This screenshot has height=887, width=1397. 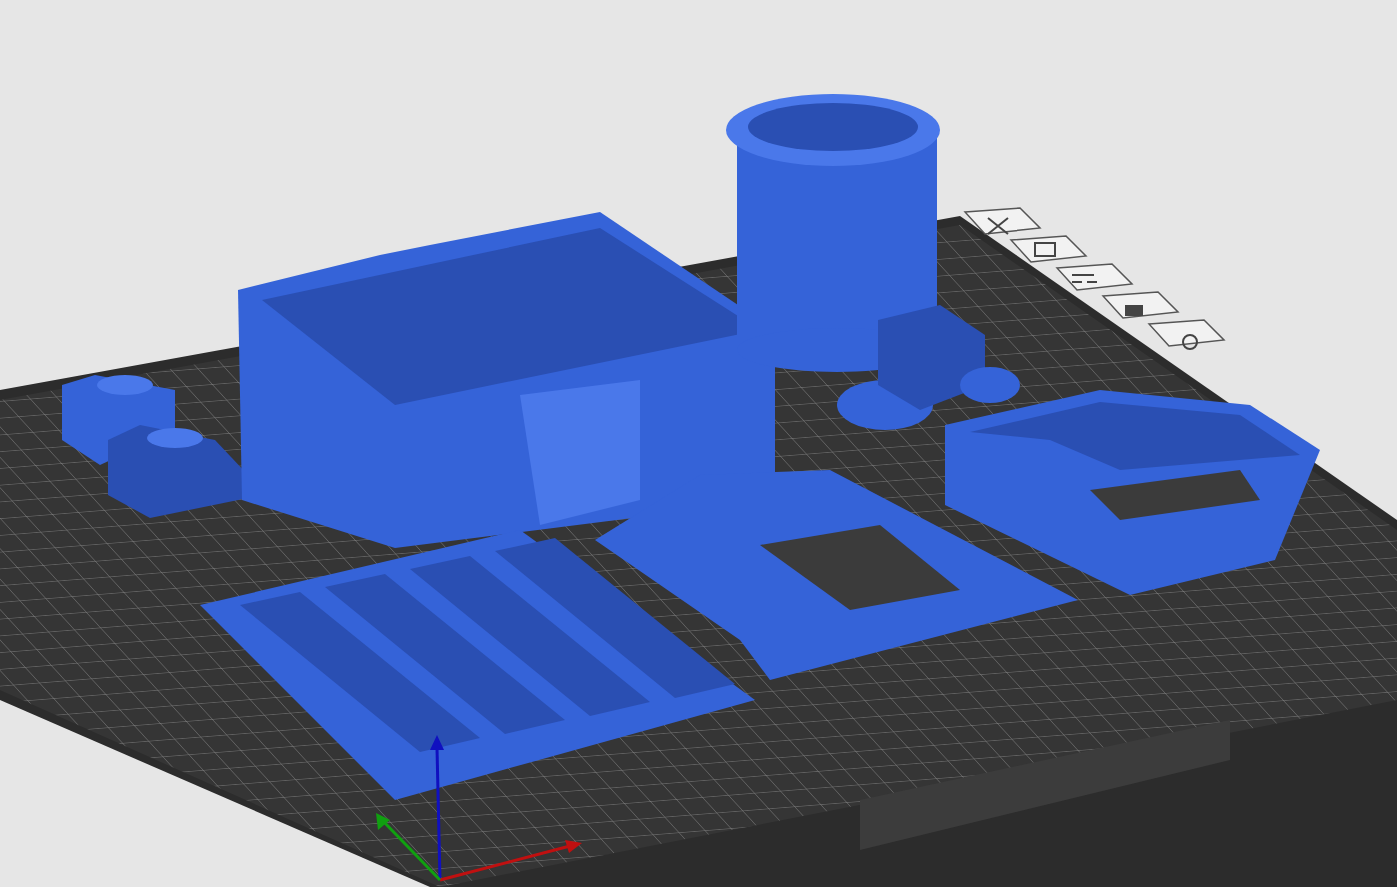 What do you see at coordinates (409, 847) in the screenshot?
I see `y-axis-arrow` at bounding box center [409, 847].